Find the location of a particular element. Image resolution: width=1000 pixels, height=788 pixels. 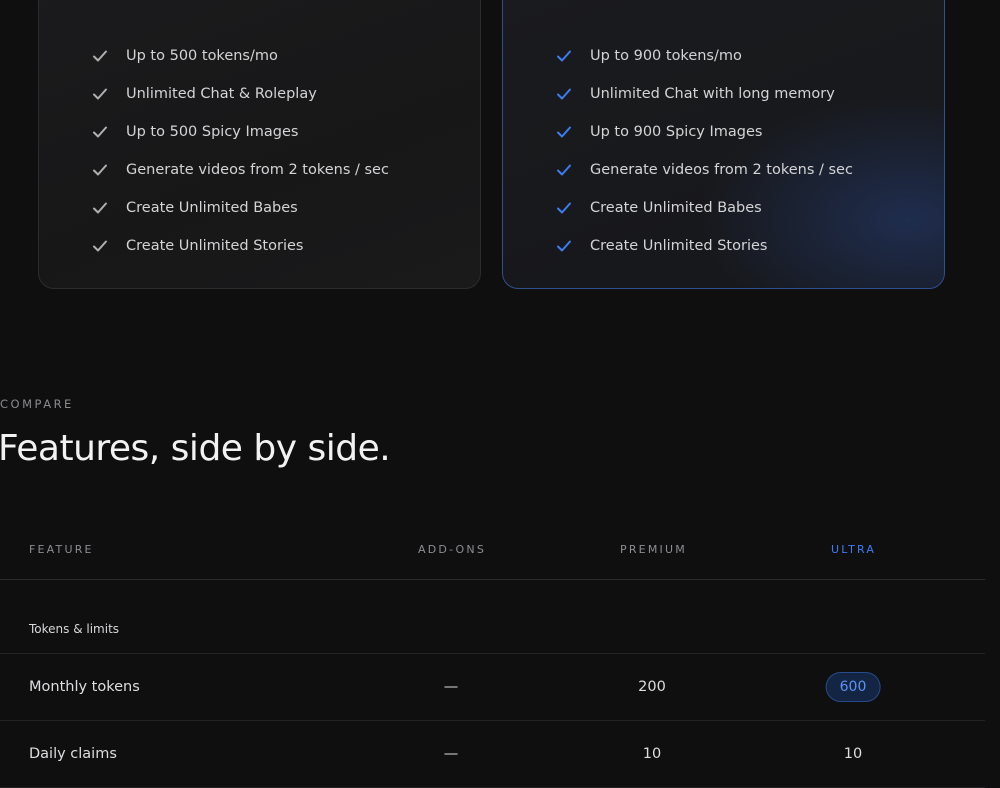

feature-item: Up to 500 Spicy Images is located at coordinates (240, 132).